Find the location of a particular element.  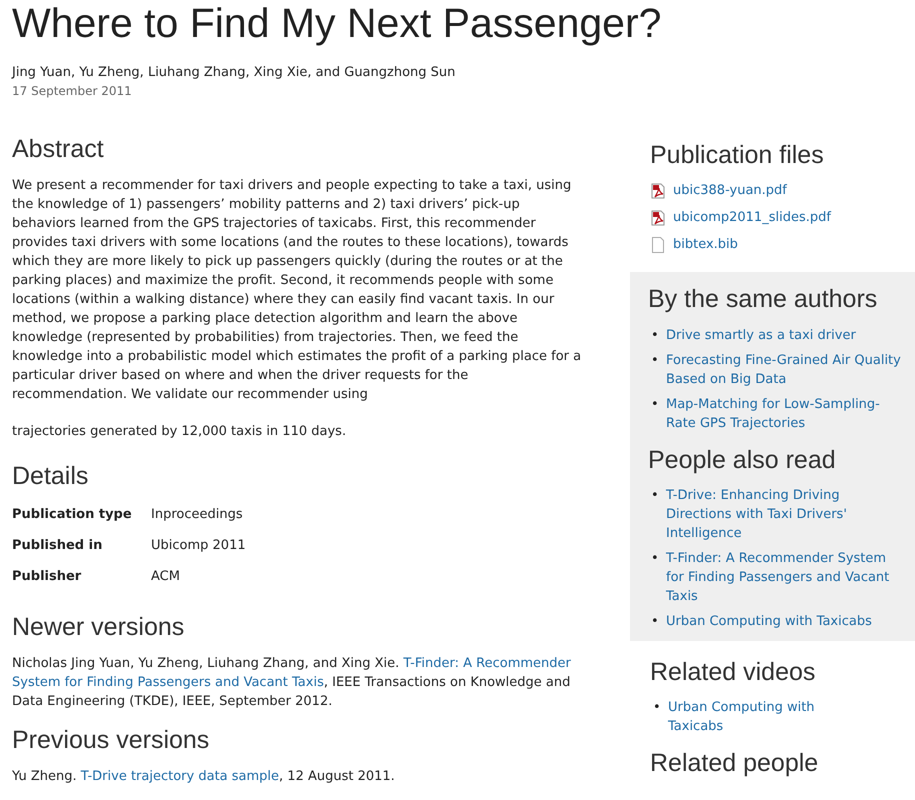

section-heading: Publication files is located at coordinates (737, 155).